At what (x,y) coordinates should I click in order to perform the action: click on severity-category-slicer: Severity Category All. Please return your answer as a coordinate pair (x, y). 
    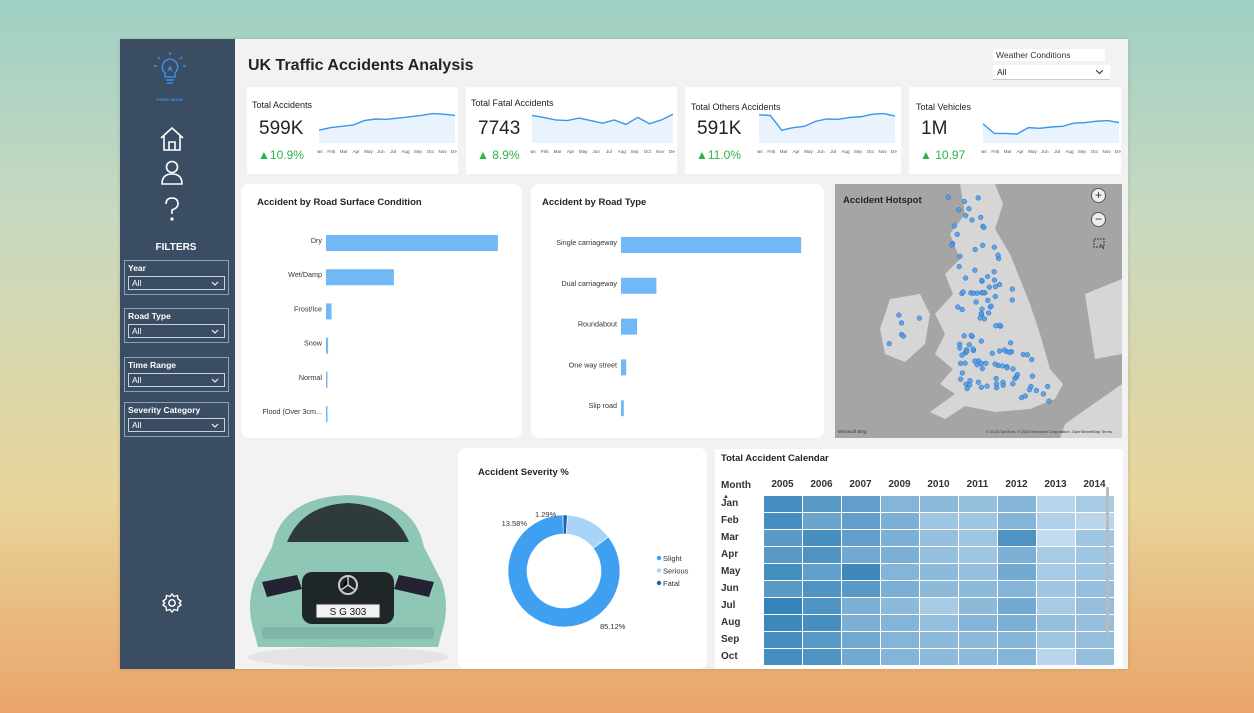
    Looking at the image, I should click on (176, 419).